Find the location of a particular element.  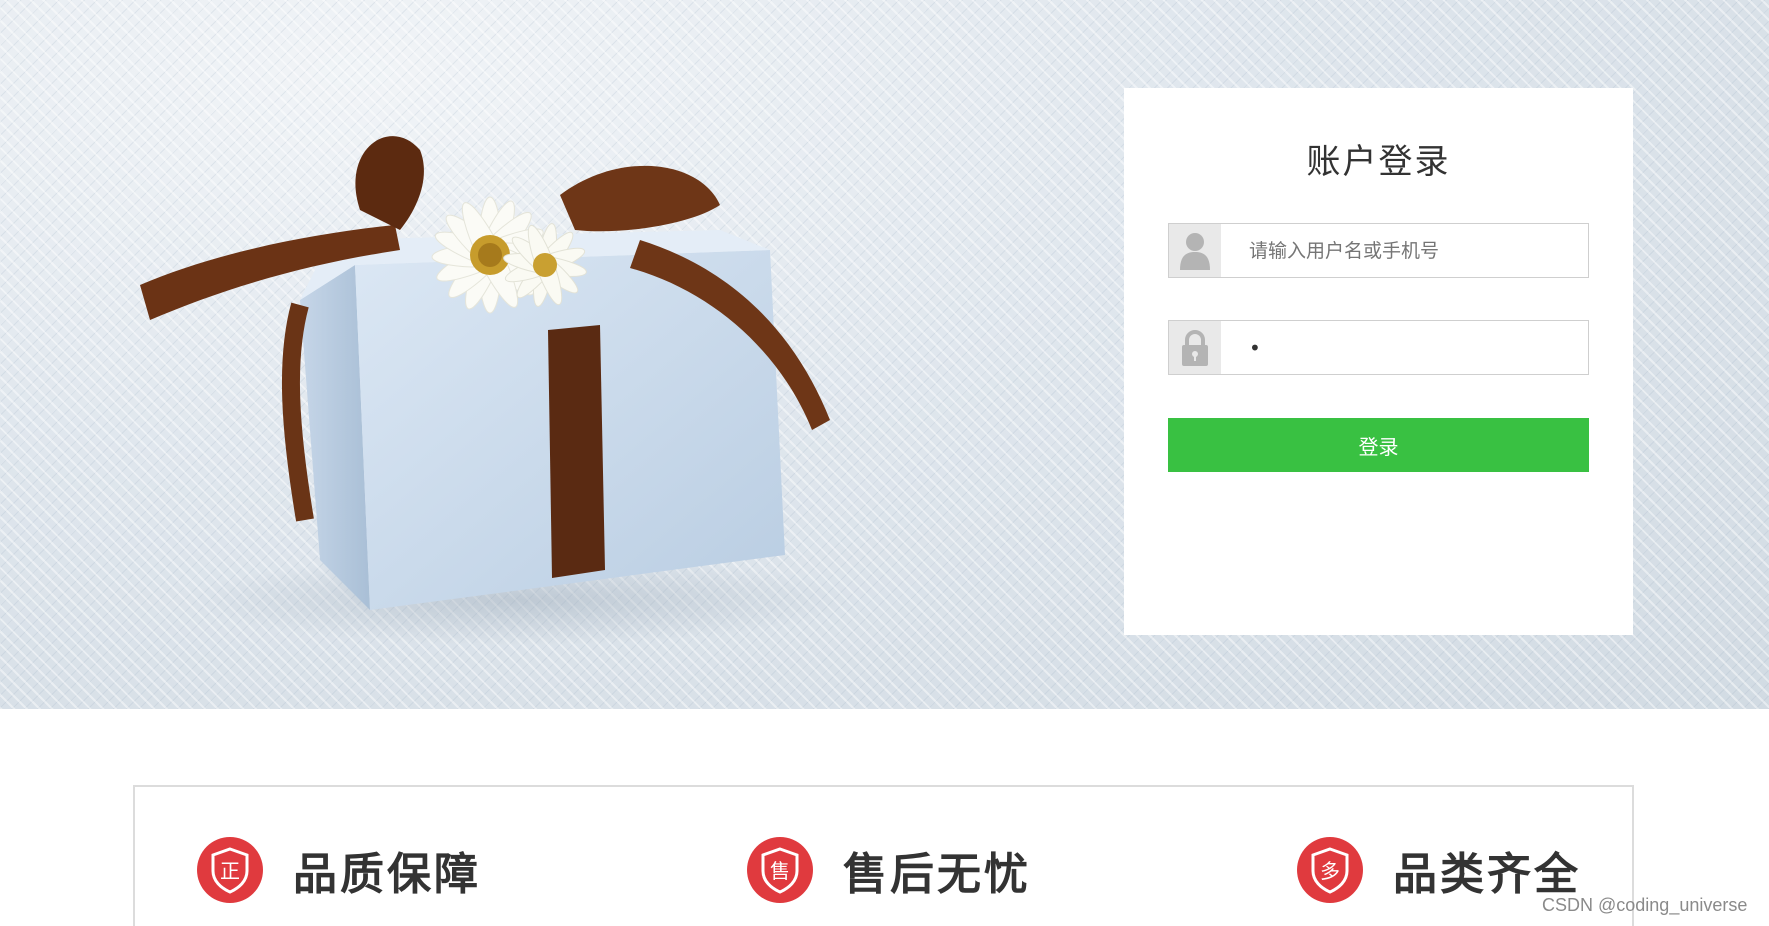

feature-after-sales: 售 售后无忧 is located at coordinates (889, 870).